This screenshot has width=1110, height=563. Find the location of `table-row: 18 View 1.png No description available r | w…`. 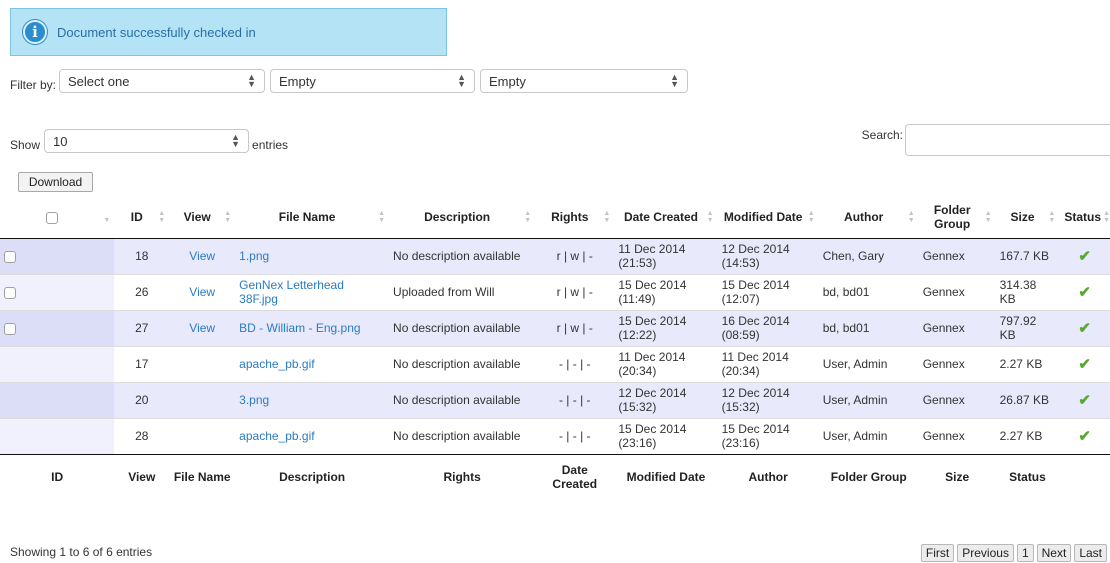

table-row: 18 View 1.png No description available r | w… is located at coordinates (555, 255).